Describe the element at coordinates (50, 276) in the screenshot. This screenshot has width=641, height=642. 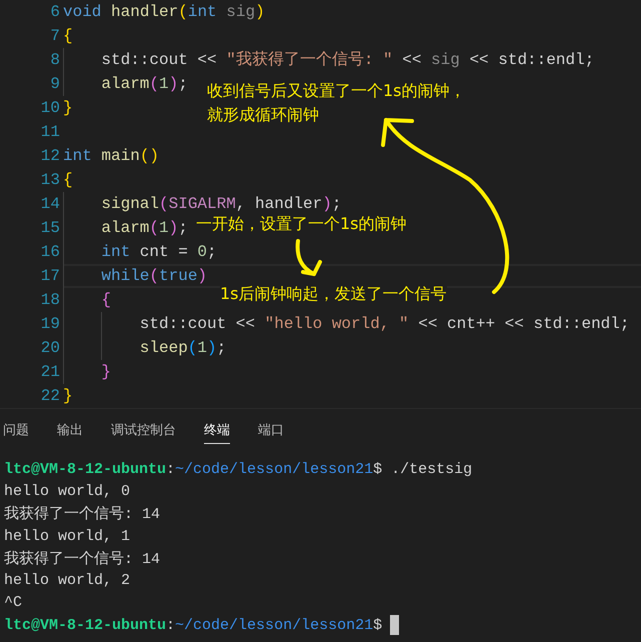
I see `line-number: 17` at that location.